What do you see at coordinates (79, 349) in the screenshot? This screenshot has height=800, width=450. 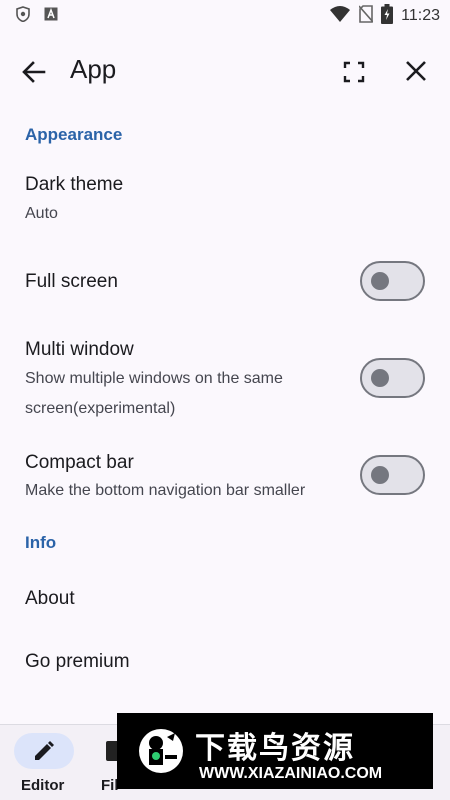 I see `multi-window-title: Multi window` at bounding box center [79, 349].